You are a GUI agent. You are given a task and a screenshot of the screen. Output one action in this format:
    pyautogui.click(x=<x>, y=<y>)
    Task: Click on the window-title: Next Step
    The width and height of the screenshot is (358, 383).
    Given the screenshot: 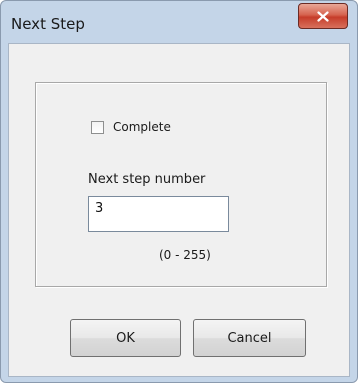 What is the action you would take?
    pyautogui.click(x=48, y=24)
    